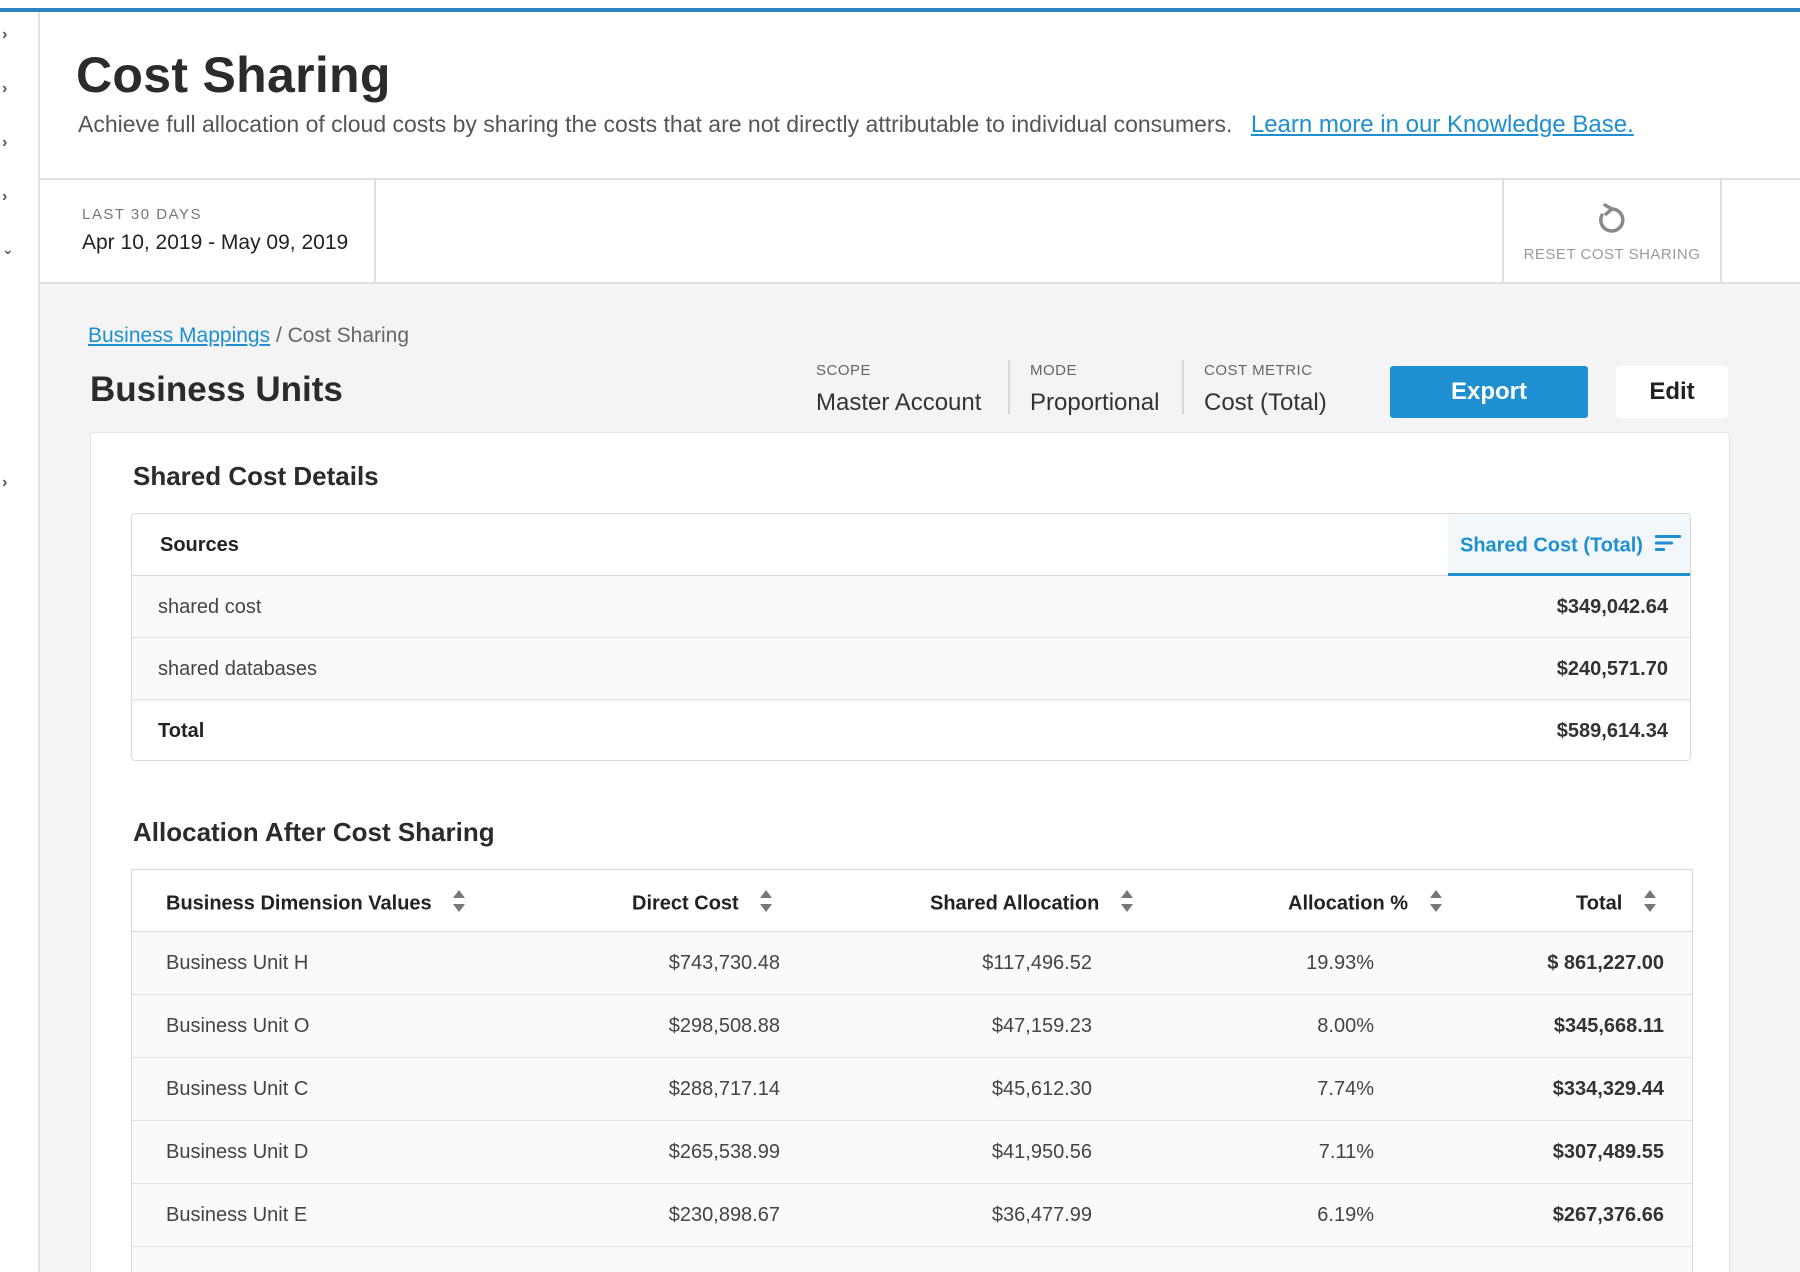 Image resolution: width=1800 pixels, height=1272 pixels. Describe the element at coordinates (1612, 731) in the screenshot. I see `total-value: $589,614.34` at that location.